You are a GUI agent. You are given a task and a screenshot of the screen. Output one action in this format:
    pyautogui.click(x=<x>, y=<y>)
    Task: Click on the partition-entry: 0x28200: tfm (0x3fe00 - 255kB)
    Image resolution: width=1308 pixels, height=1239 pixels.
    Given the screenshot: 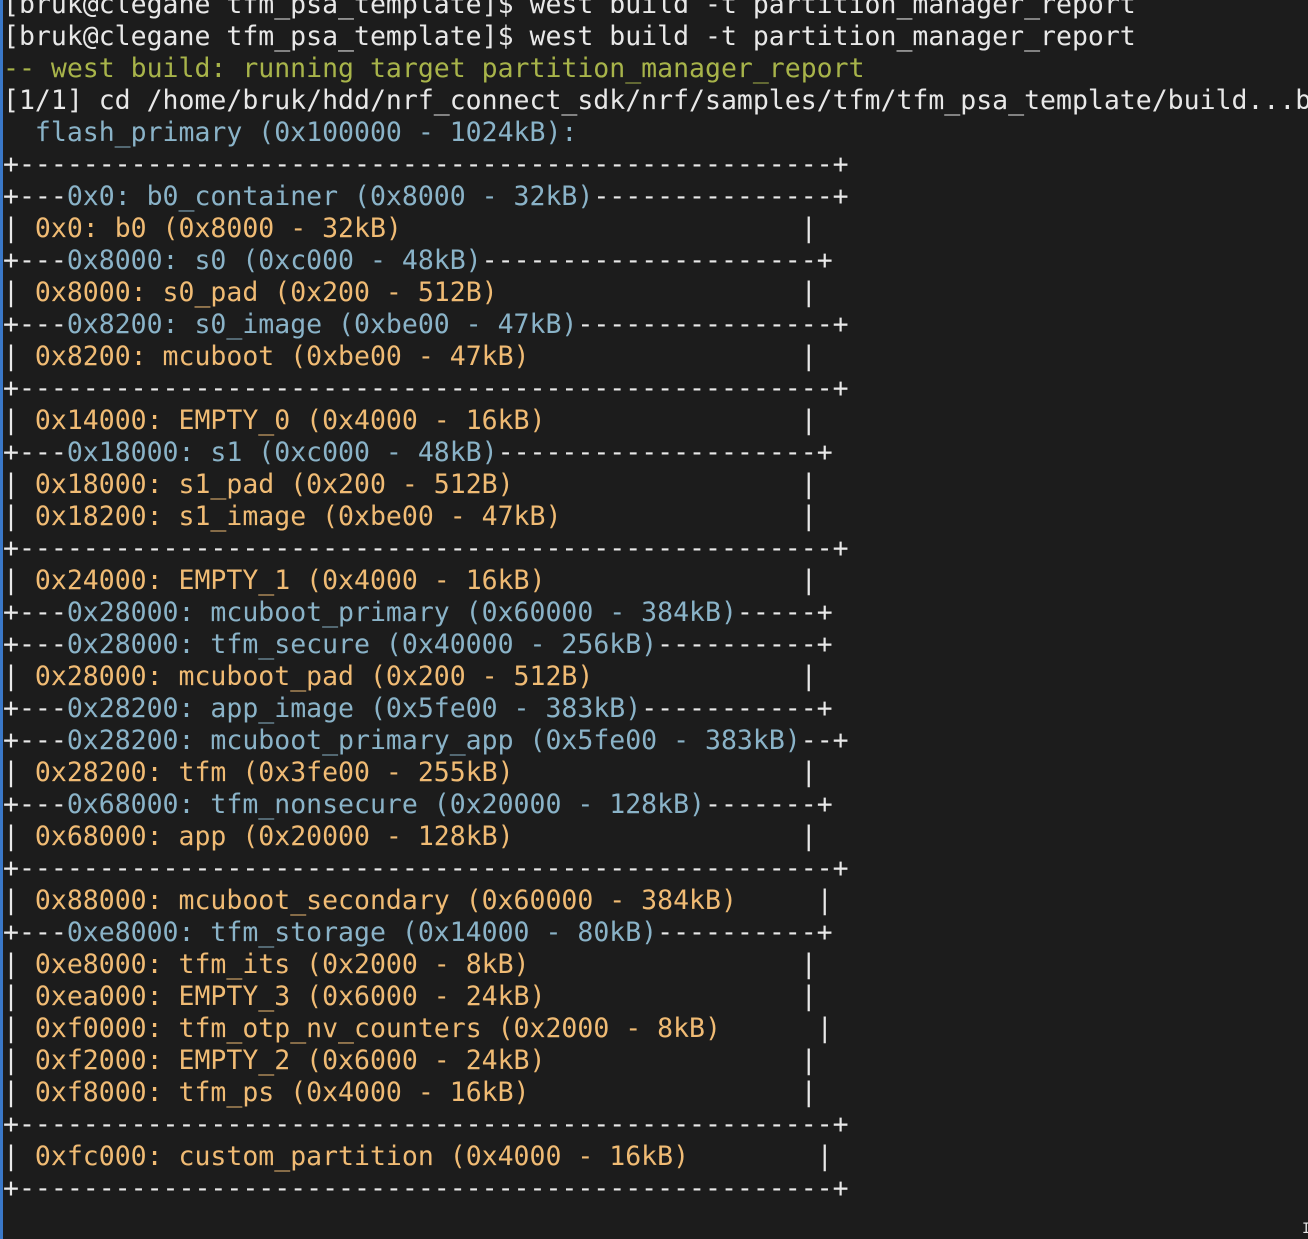 What is the action you would take?
    pyautogui.click(x=274, y=772)
    